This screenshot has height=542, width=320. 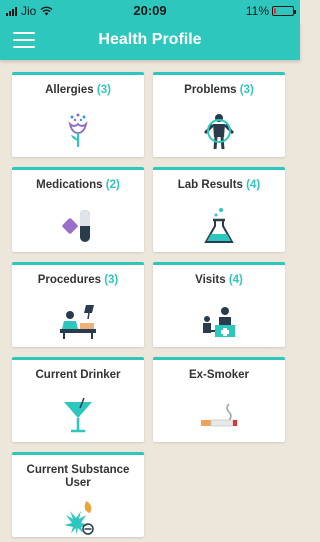 I want to click on battery-icon, so click(x=284, y=11).